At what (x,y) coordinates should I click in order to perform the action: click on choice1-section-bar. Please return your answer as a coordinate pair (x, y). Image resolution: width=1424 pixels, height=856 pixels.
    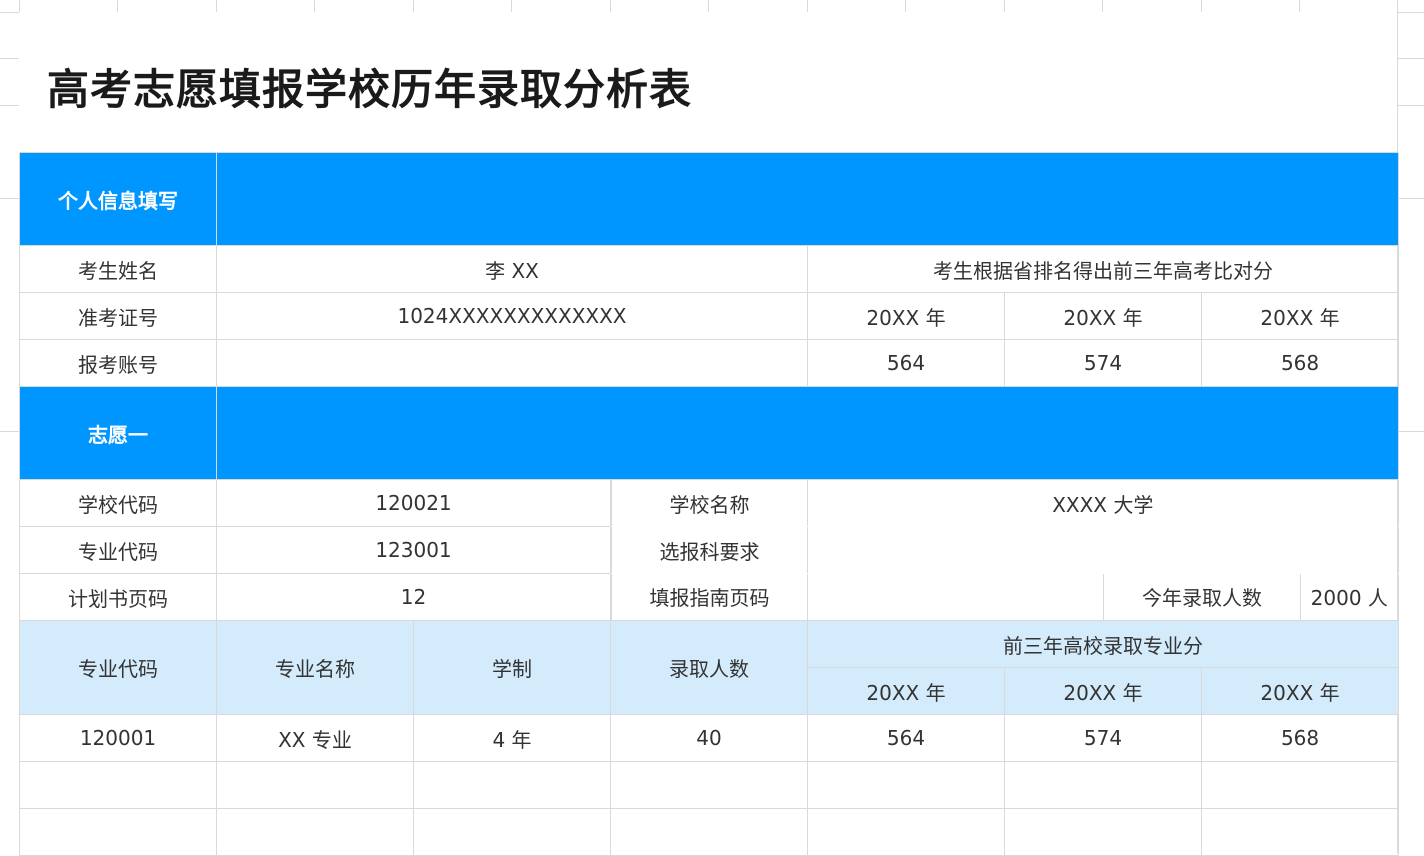
    Looking at the image, I should click on (807, 433).